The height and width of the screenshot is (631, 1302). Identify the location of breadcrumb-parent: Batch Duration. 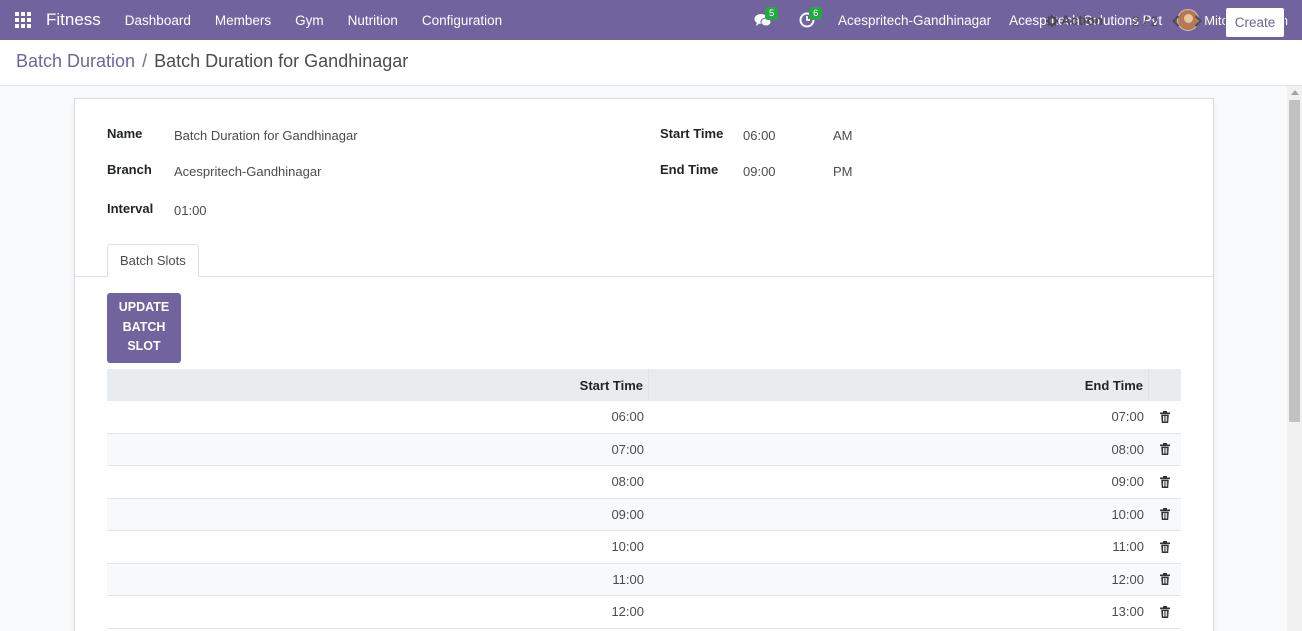
(75, 61).